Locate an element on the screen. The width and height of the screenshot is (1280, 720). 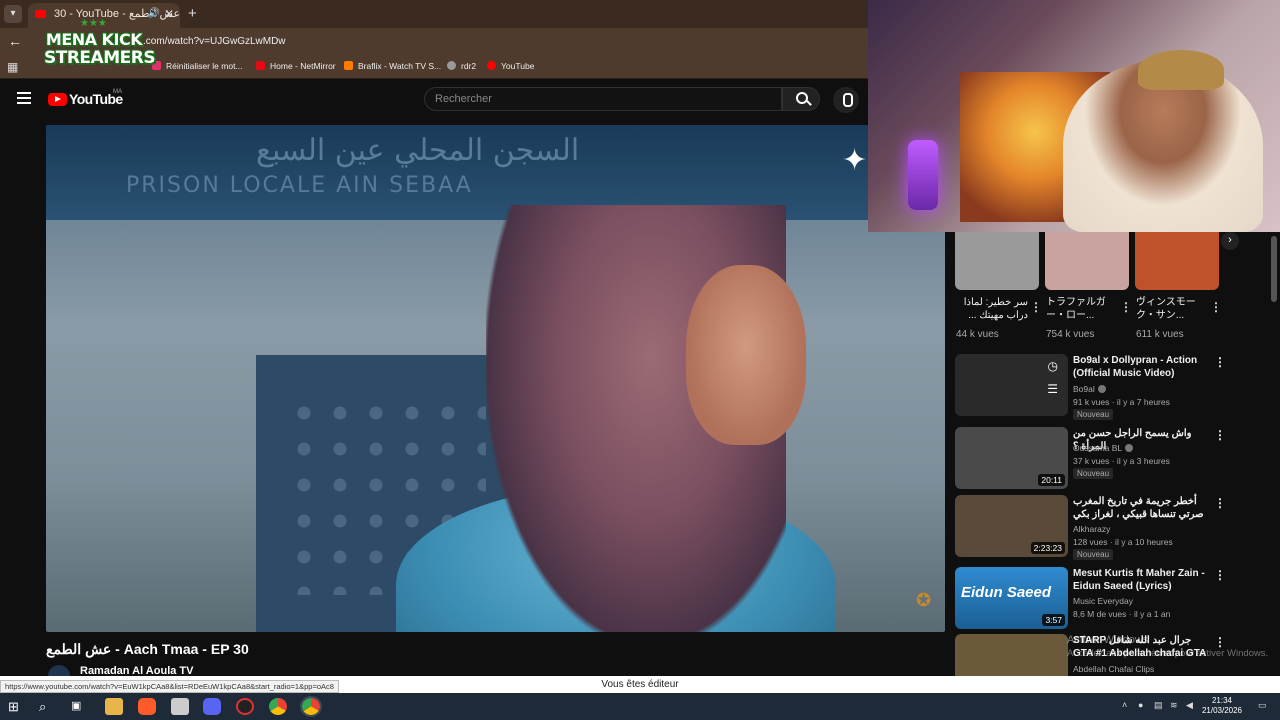
youtube-logo-icon is located at coordinates (57, 99).